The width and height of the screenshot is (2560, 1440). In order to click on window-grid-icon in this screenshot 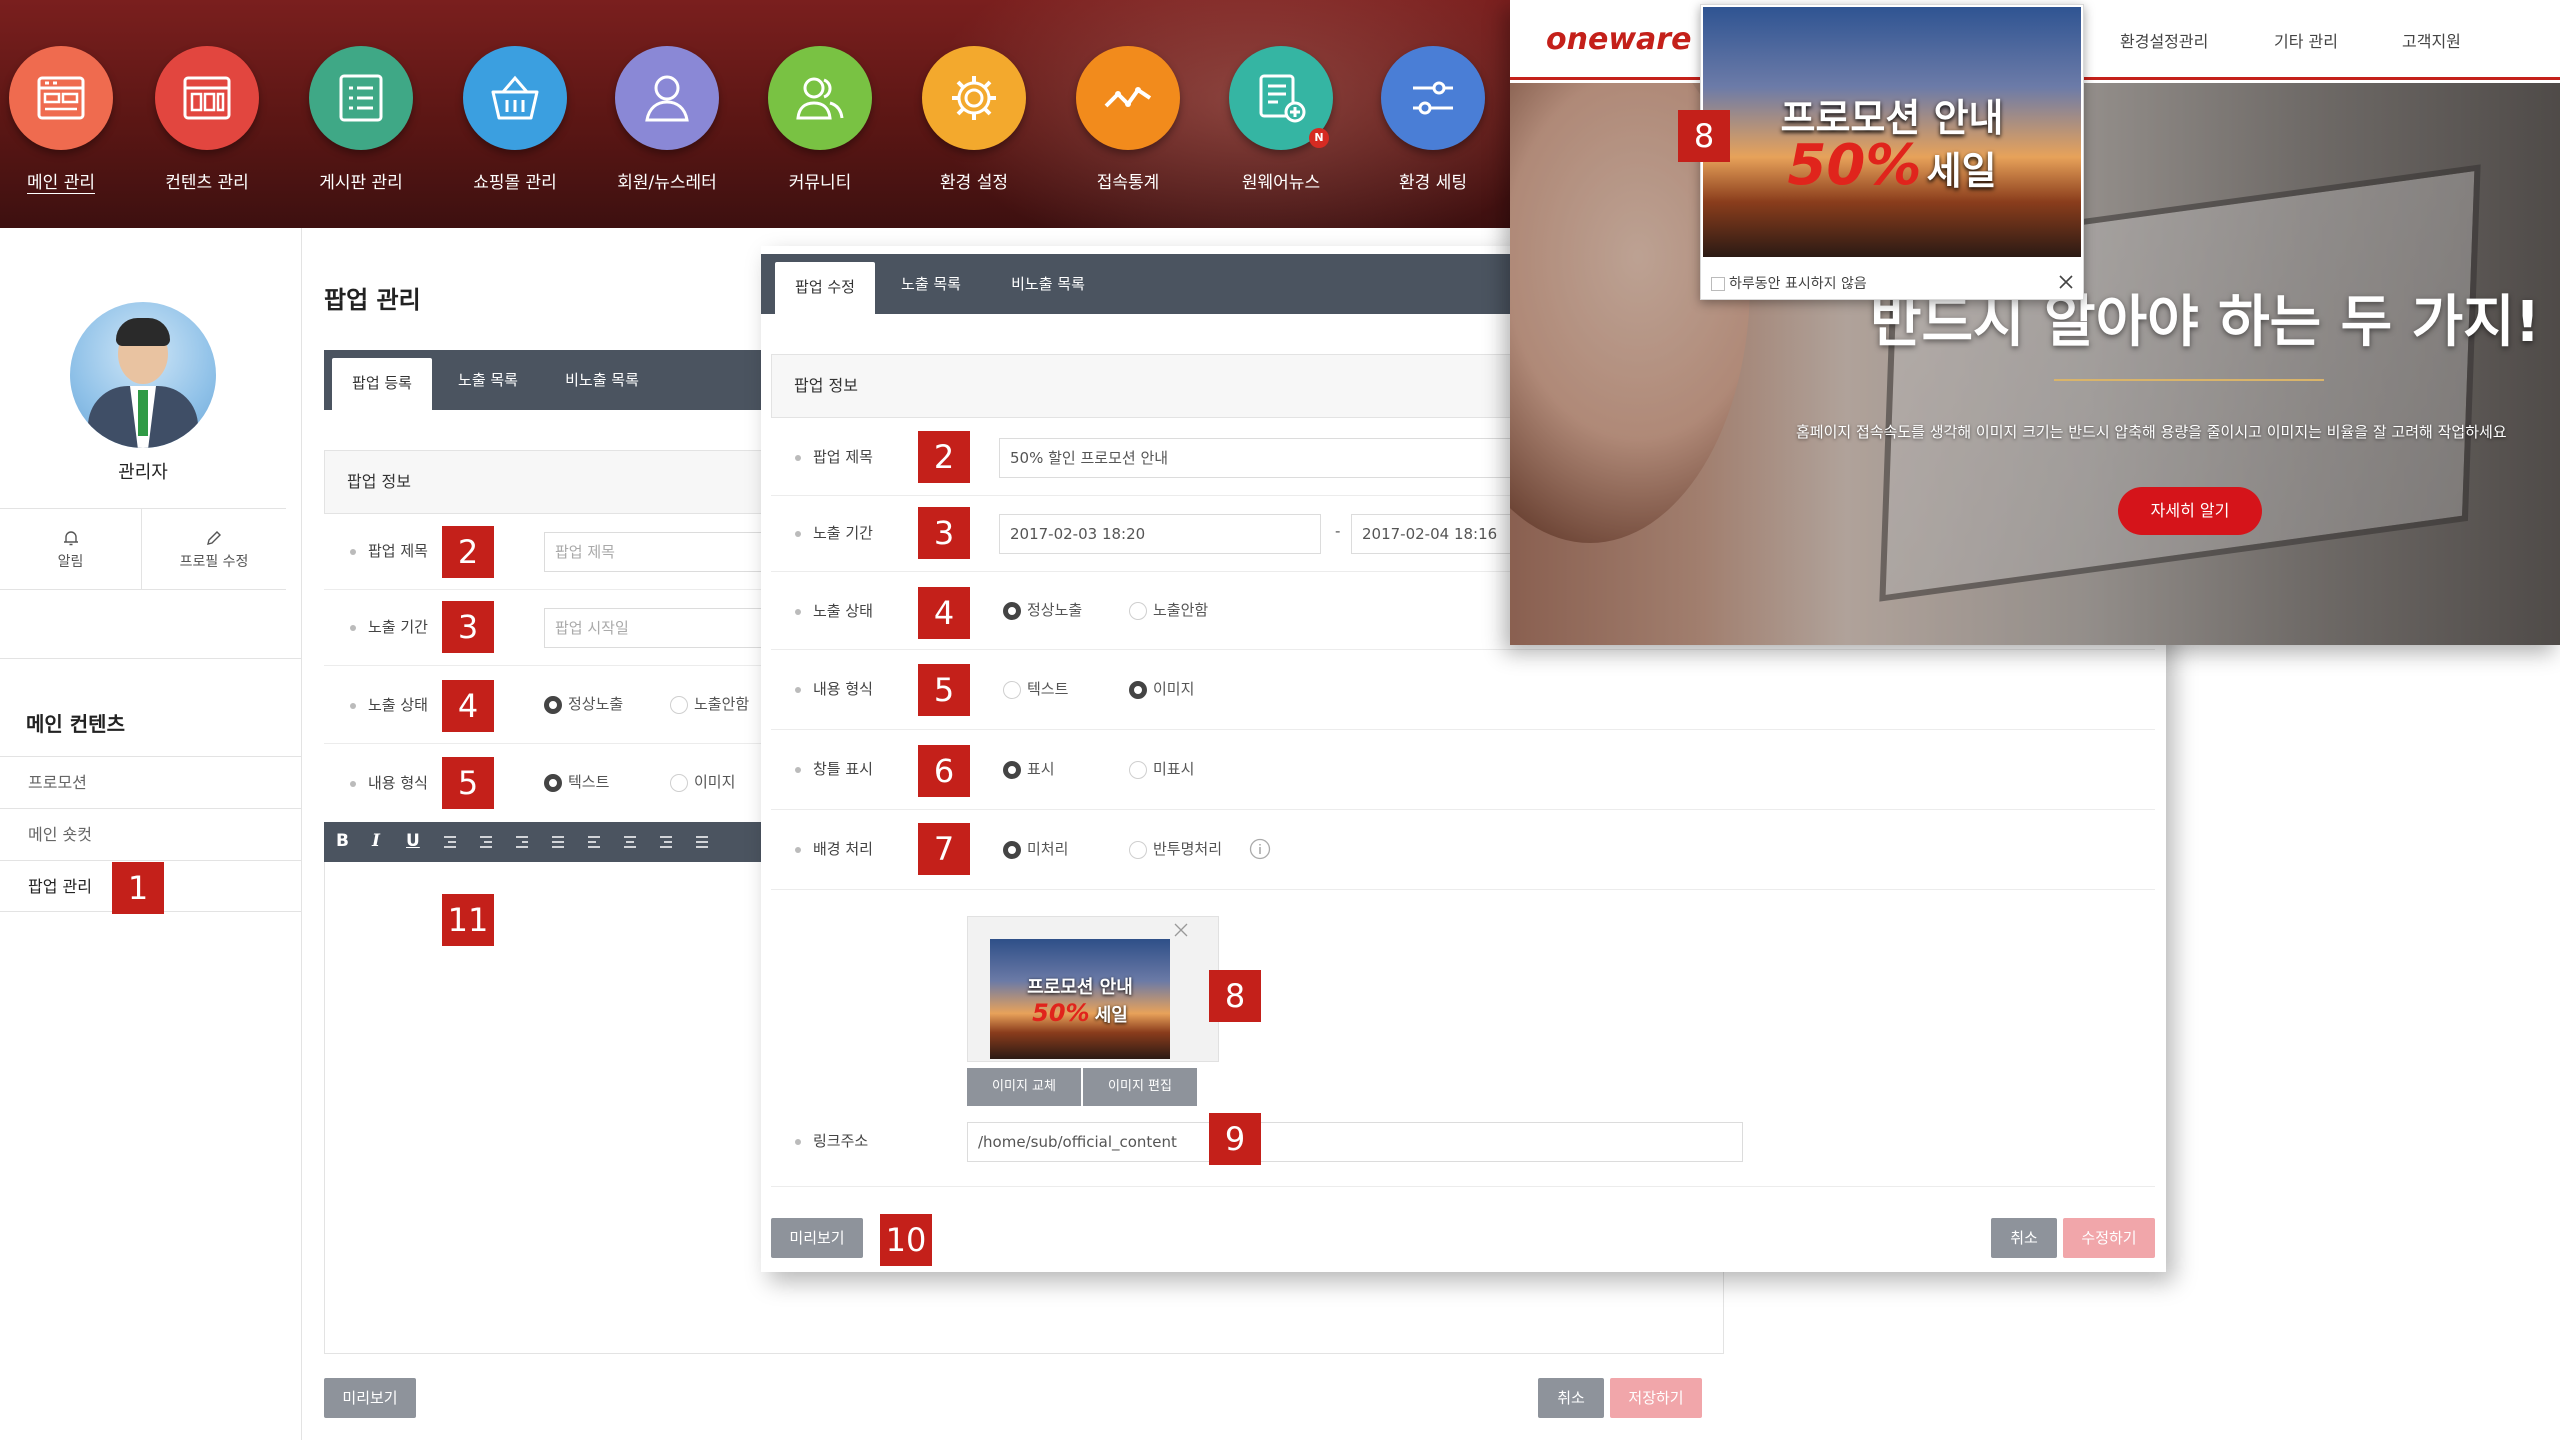, I will do `click(61, 98)`.